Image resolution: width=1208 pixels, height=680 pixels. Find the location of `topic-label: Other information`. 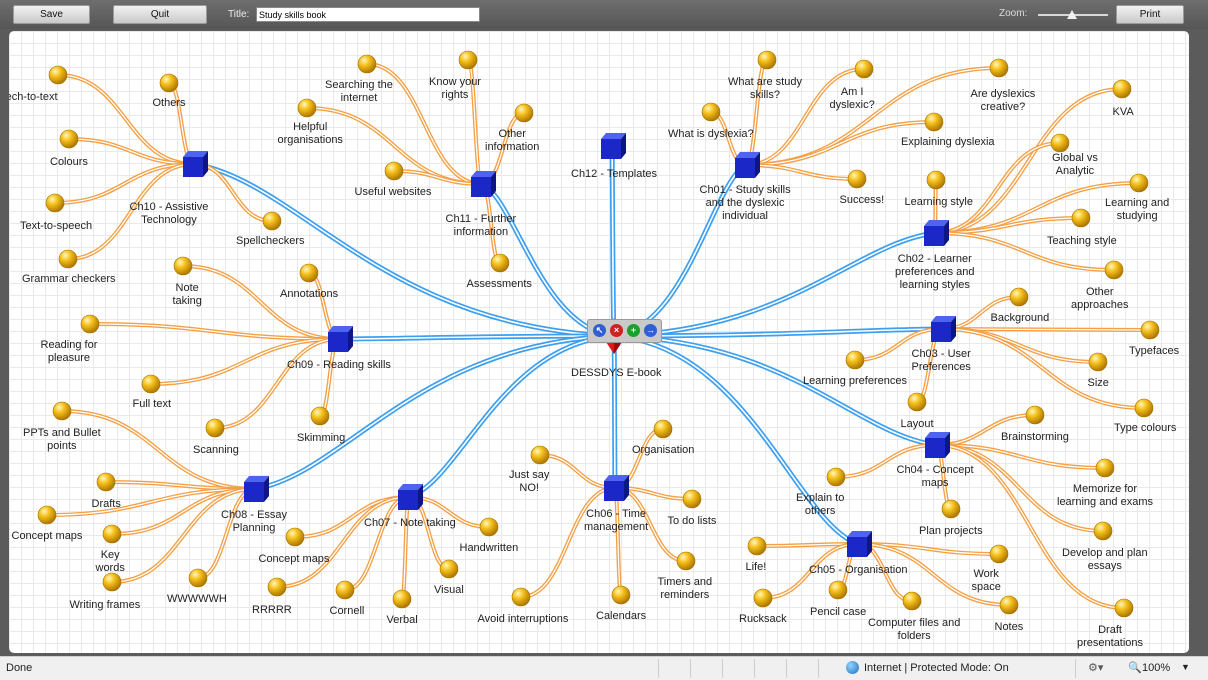

topic-label: Other information is located at coordinates (512, 141).